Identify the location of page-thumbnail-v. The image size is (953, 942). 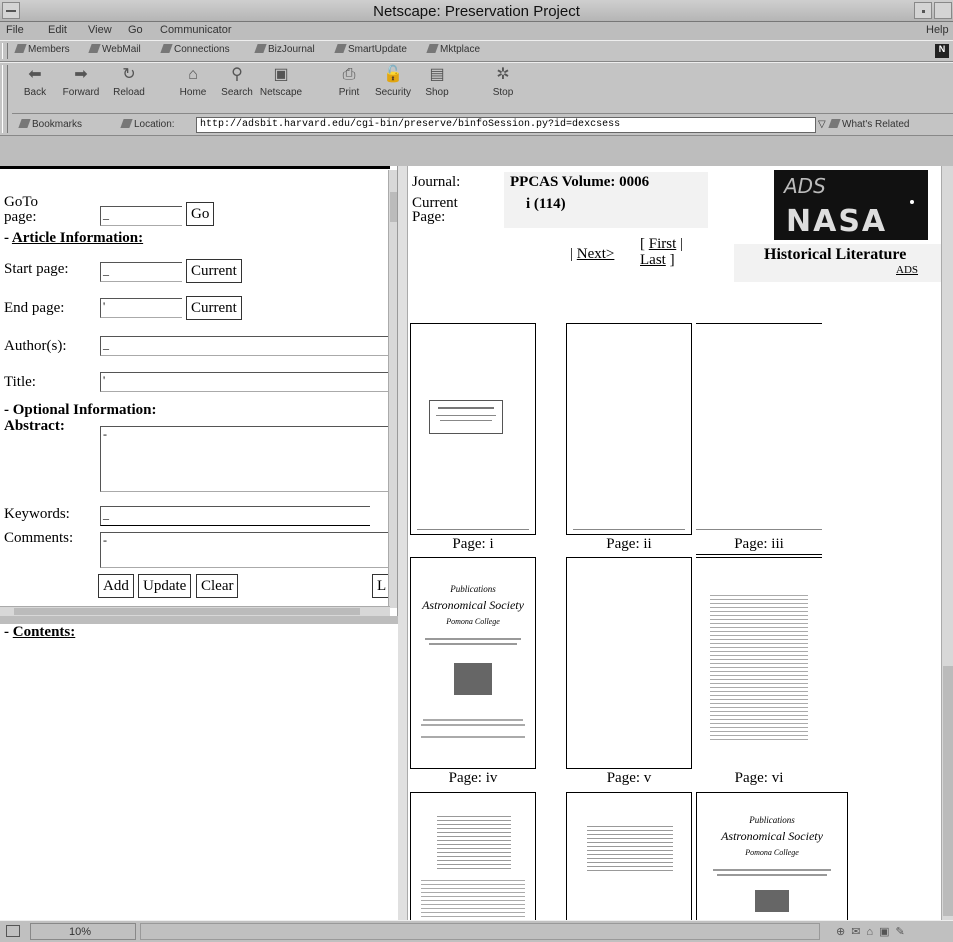
(629, 663).